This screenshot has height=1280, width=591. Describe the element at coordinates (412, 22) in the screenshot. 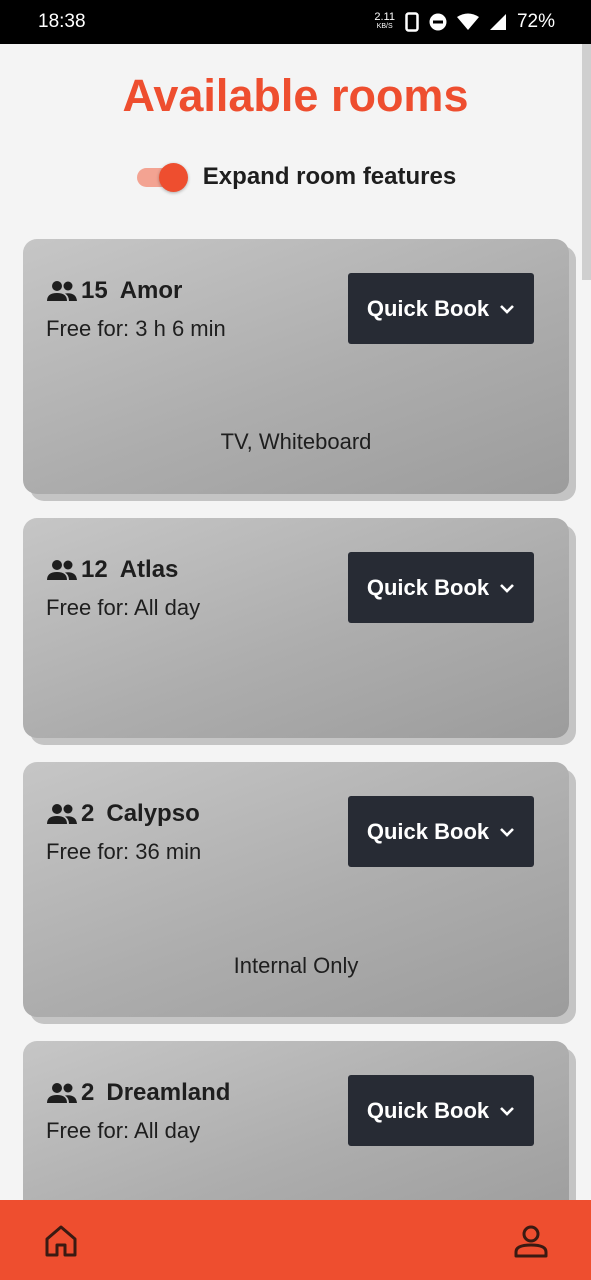

I see `phone-icon` at that location.